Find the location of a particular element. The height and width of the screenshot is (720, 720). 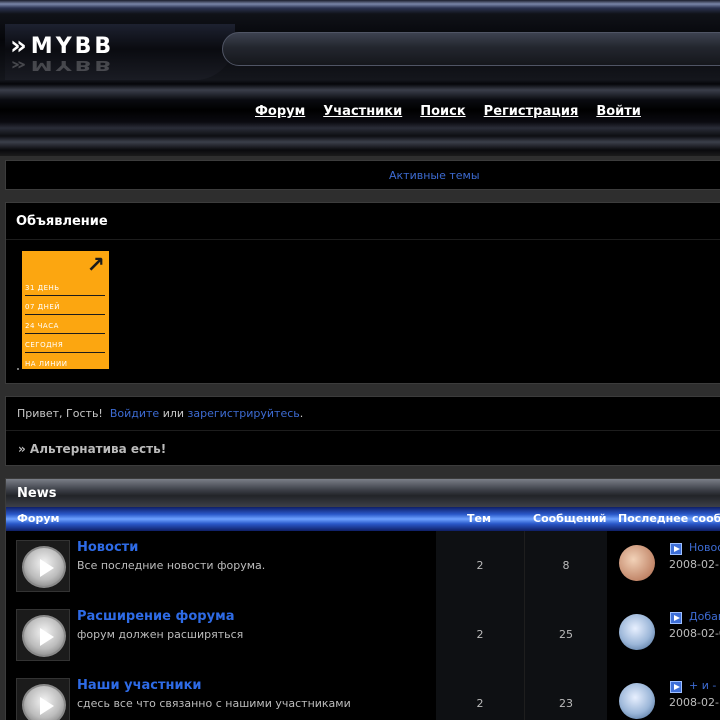

forum-main-cell: Новости Все последние новости форума. is located at coordinates (221, 565).